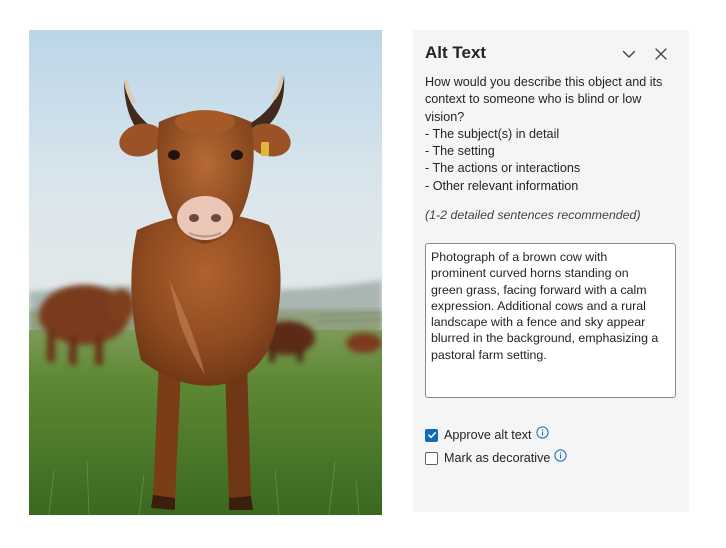  I want to click on prompt-line: - Other relevant information, so click(502, 185).